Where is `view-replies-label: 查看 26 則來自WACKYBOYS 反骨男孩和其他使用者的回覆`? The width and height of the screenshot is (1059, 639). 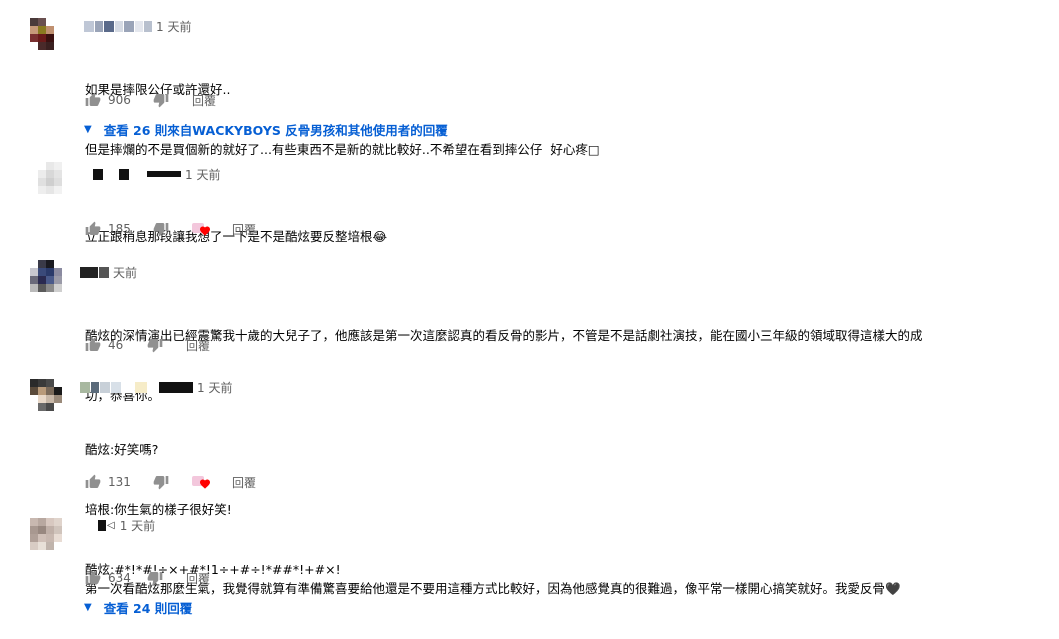 view-replies-label: 查看 26 則來自WACKYBOYS 反骨男孩和其他使用者的回覆 is located at coordinates (275, 130).